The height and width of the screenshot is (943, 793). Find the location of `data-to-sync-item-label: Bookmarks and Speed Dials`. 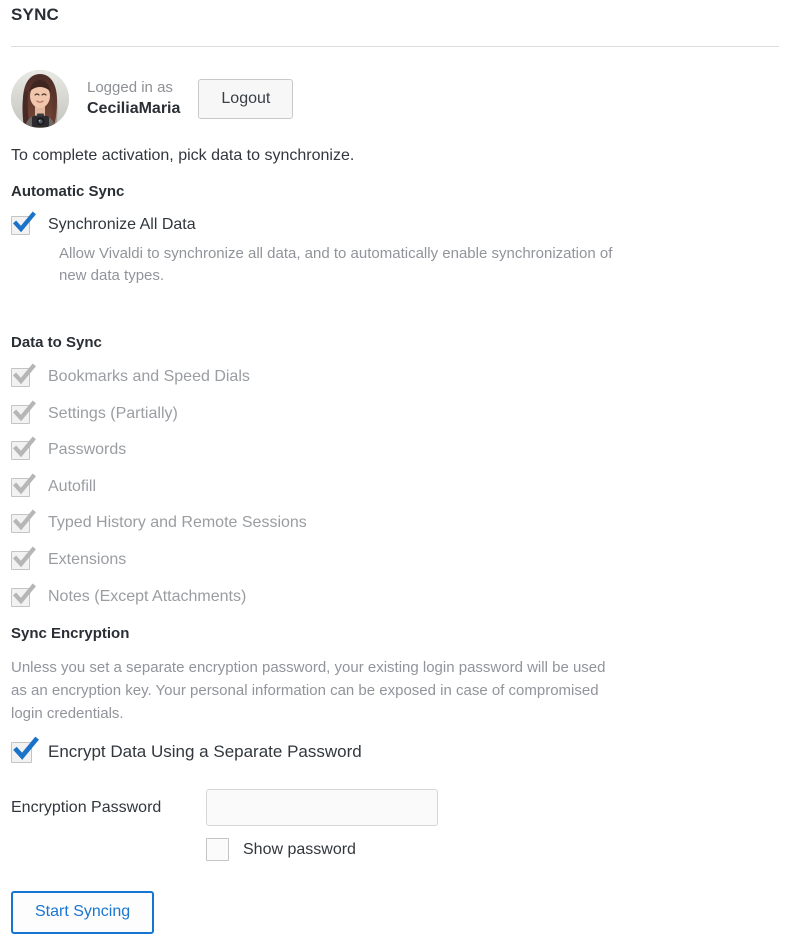

data-to-sync-item-label: Bookmarks and Speed Dials is located at coordinates (149, 376).